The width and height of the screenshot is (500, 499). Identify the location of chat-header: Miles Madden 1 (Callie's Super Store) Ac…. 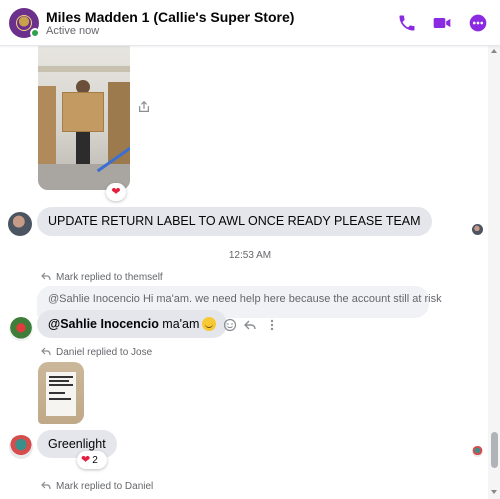
(250, 23).